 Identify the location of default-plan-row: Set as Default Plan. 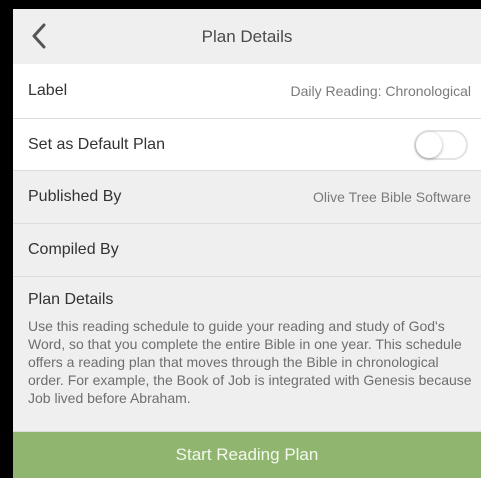
(247, 145).